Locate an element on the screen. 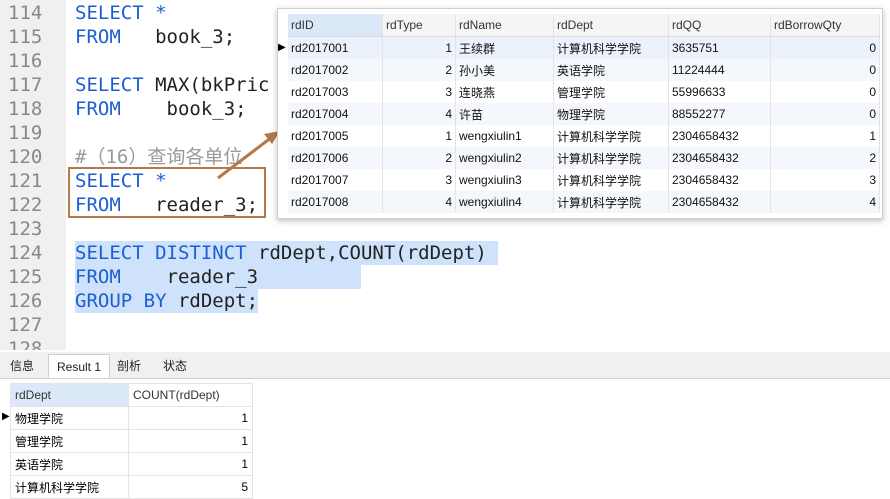 The image size is (890, 499). table-header-row: rdDept COUNT(rdDept) is located at coordinates (131, 395).